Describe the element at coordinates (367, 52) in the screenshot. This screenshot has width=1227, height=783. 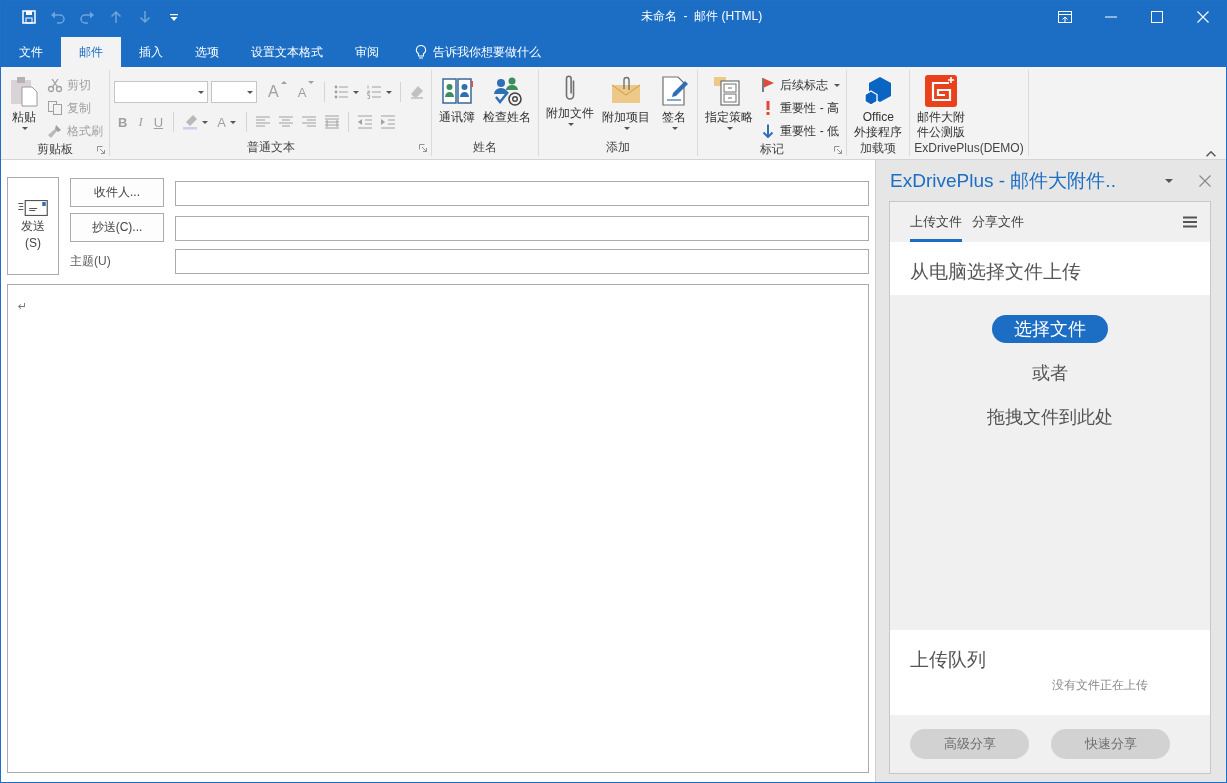
I see `ribbon-tab: 审阅` at that location.